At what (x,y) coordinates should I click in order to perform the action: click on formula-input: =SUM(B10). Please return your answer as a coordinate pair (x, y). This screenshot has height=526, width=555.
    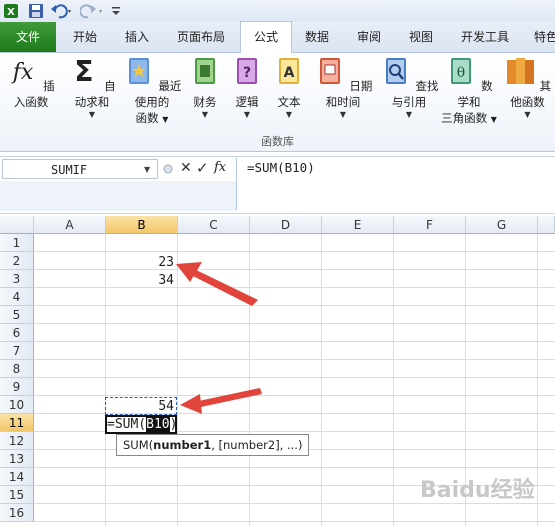
    Looking at the image, I should click on (395, 184).